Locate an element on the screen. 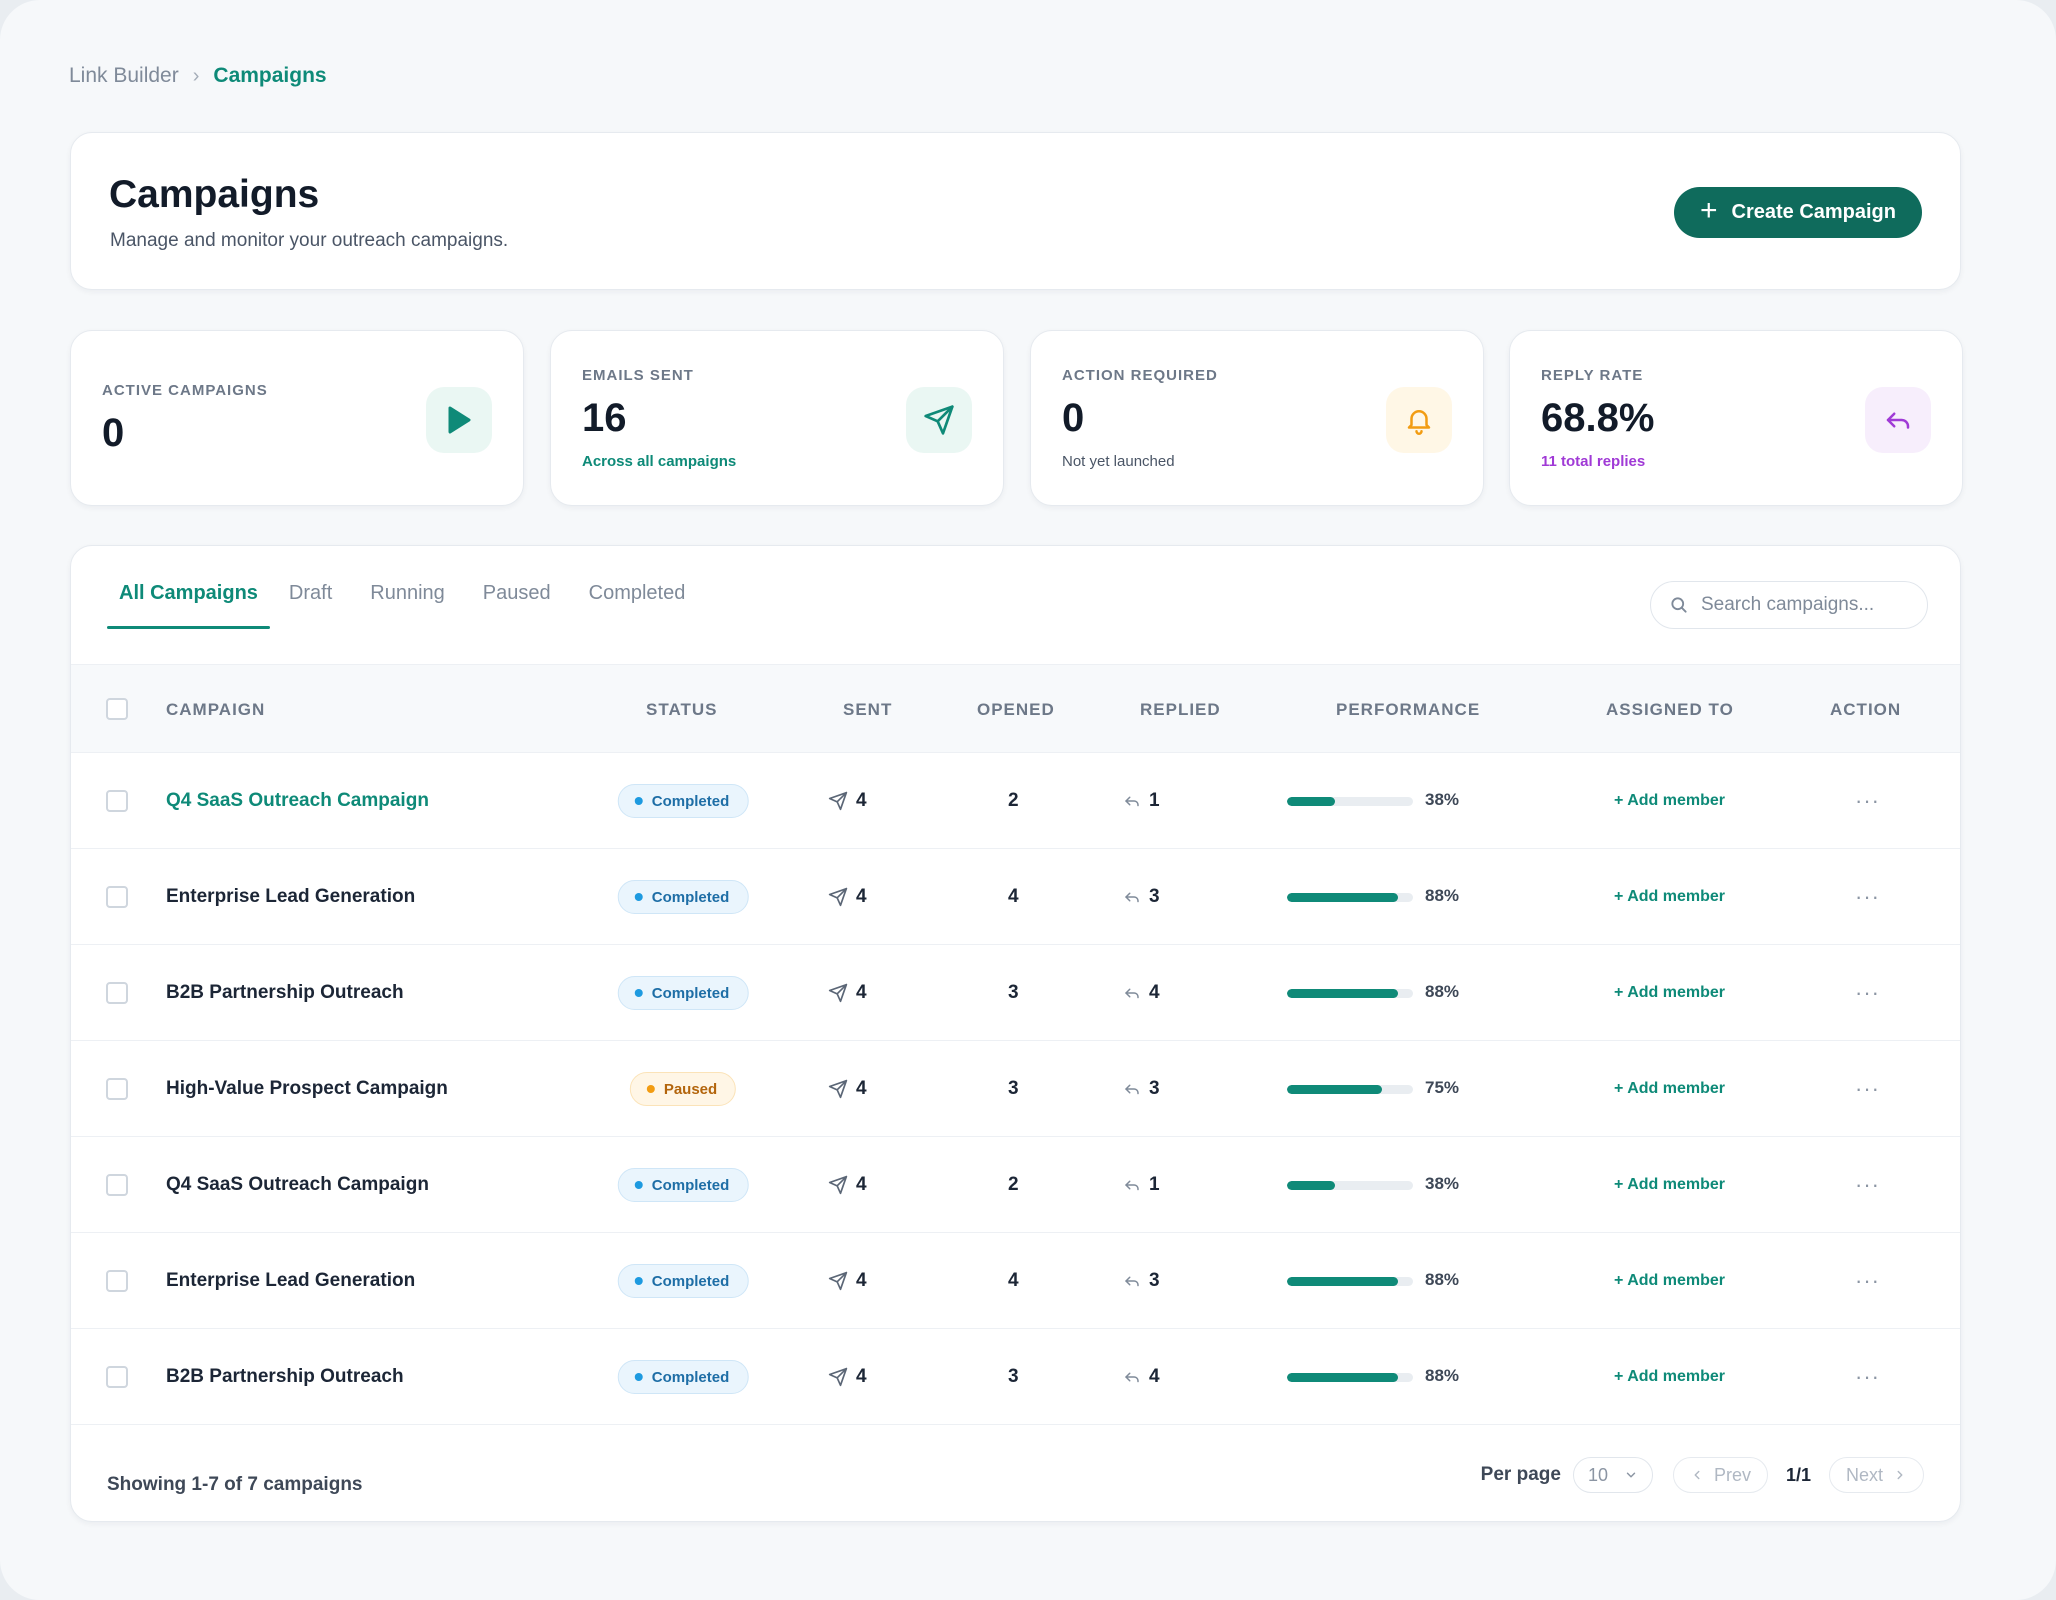 The height and width of the screenshot is (1600, 2056). tab-all-campaigns: All Campaigns is located at coordinates (188, 605).